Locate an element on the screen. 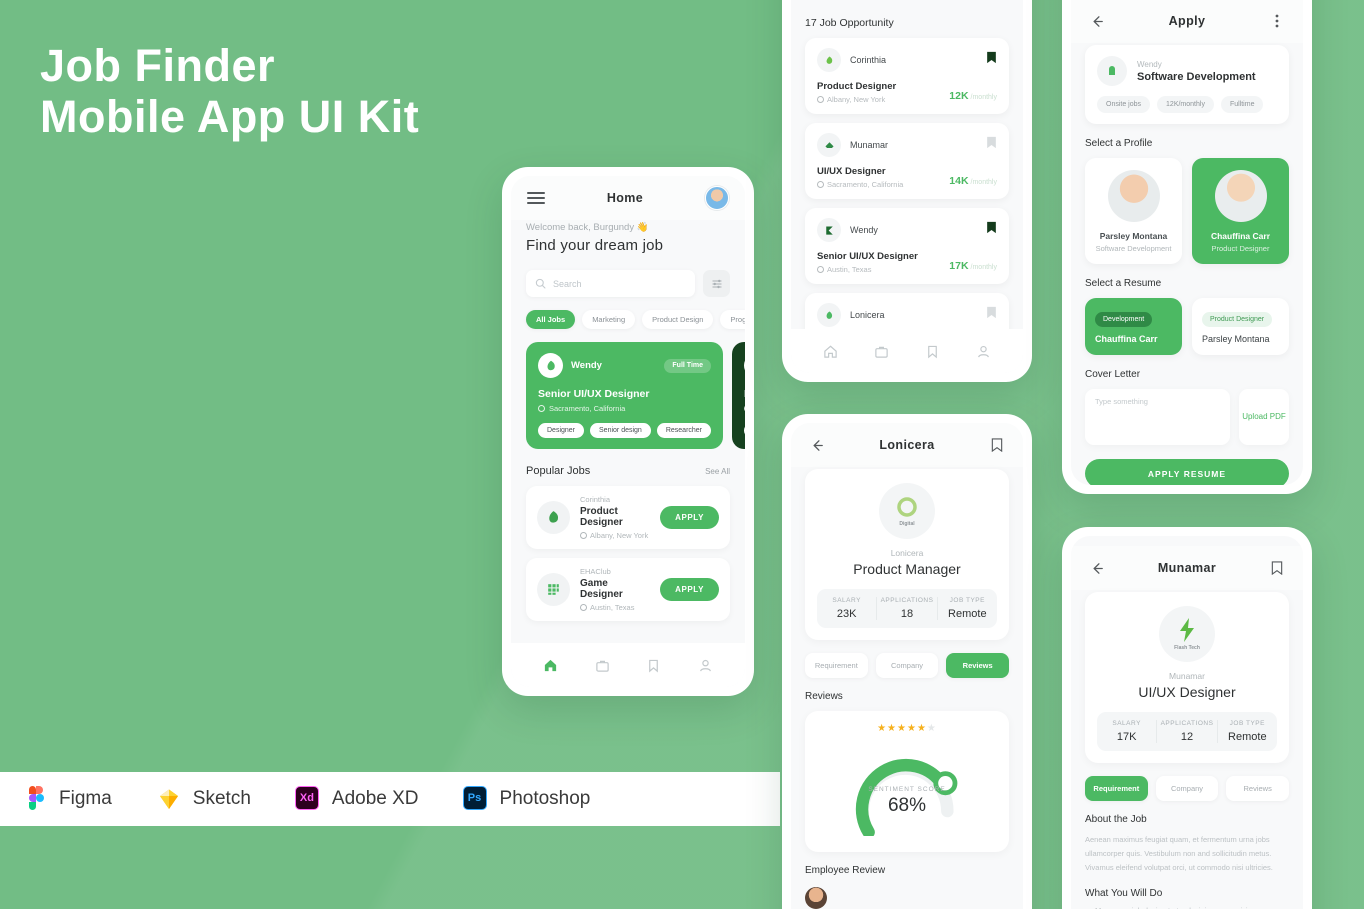  job-title: Product Manager is located at coordinates (907, 569).